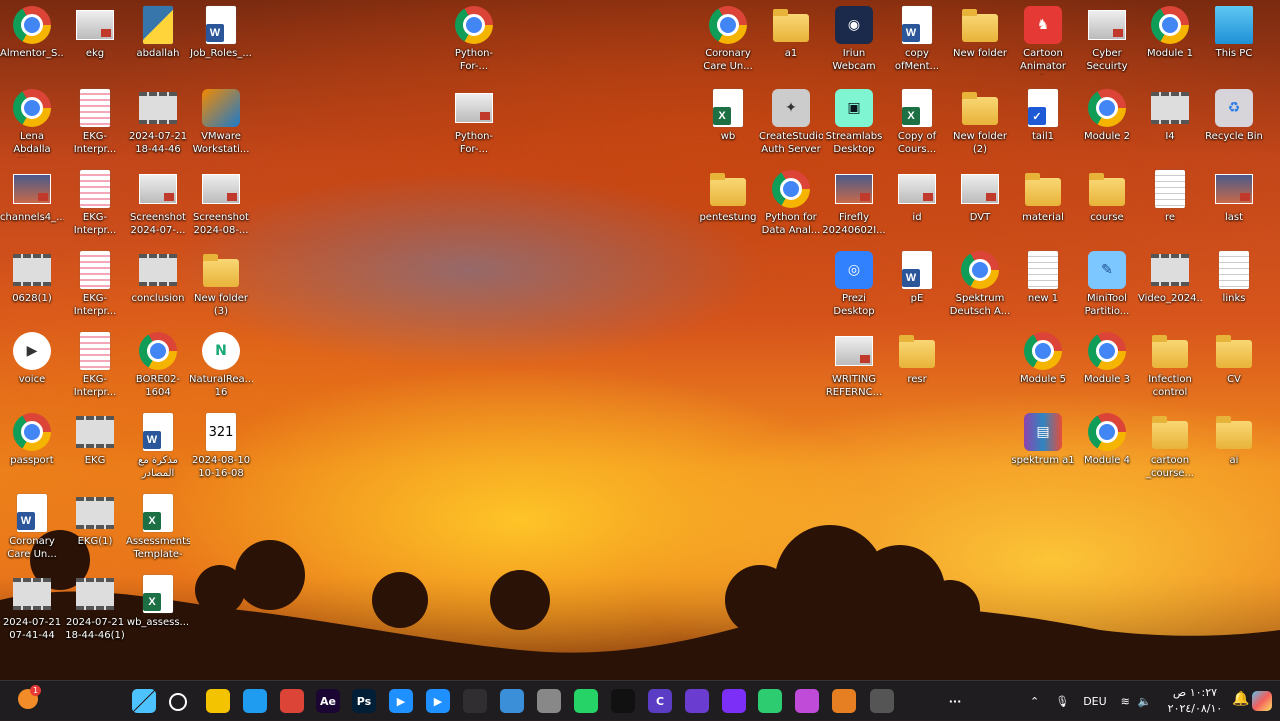 This screenshot has height=721, width=1280. I want to click on desktop-icon: DVT, so click(980, 205).